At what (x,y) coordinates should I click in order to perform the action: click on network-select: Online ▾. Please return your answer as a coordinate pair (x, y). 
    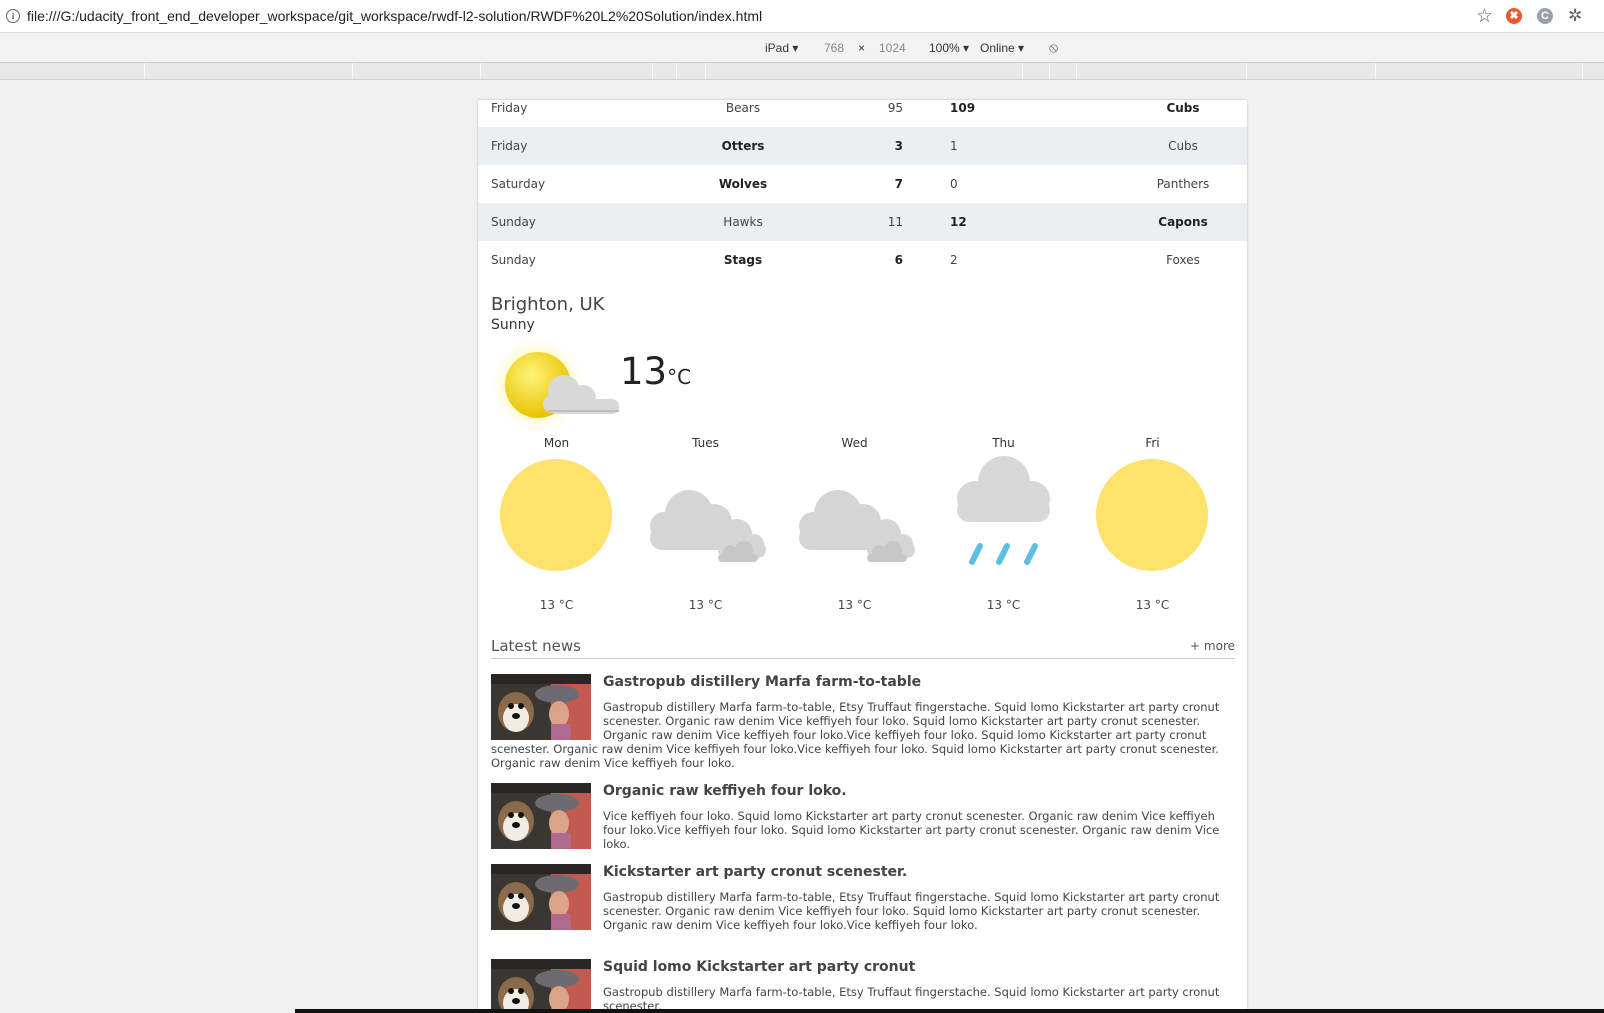
    Looking at the image, I should click on (1002, 48).